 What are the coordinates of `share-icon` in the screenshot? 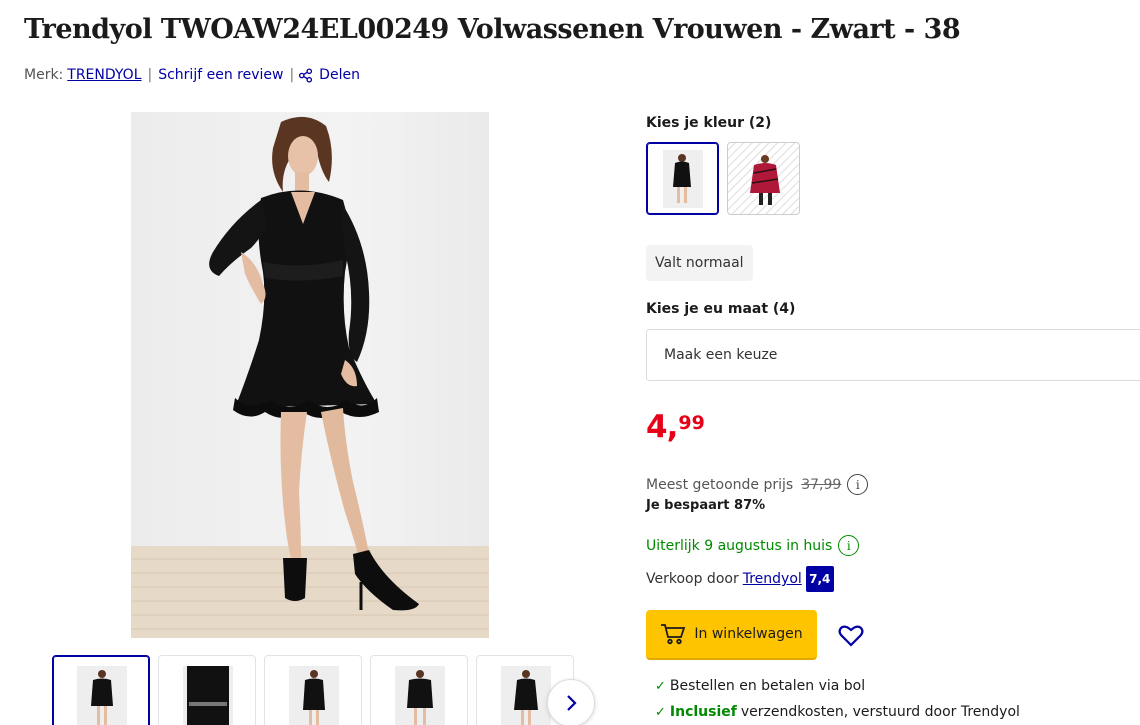 It's located at (306, 75).